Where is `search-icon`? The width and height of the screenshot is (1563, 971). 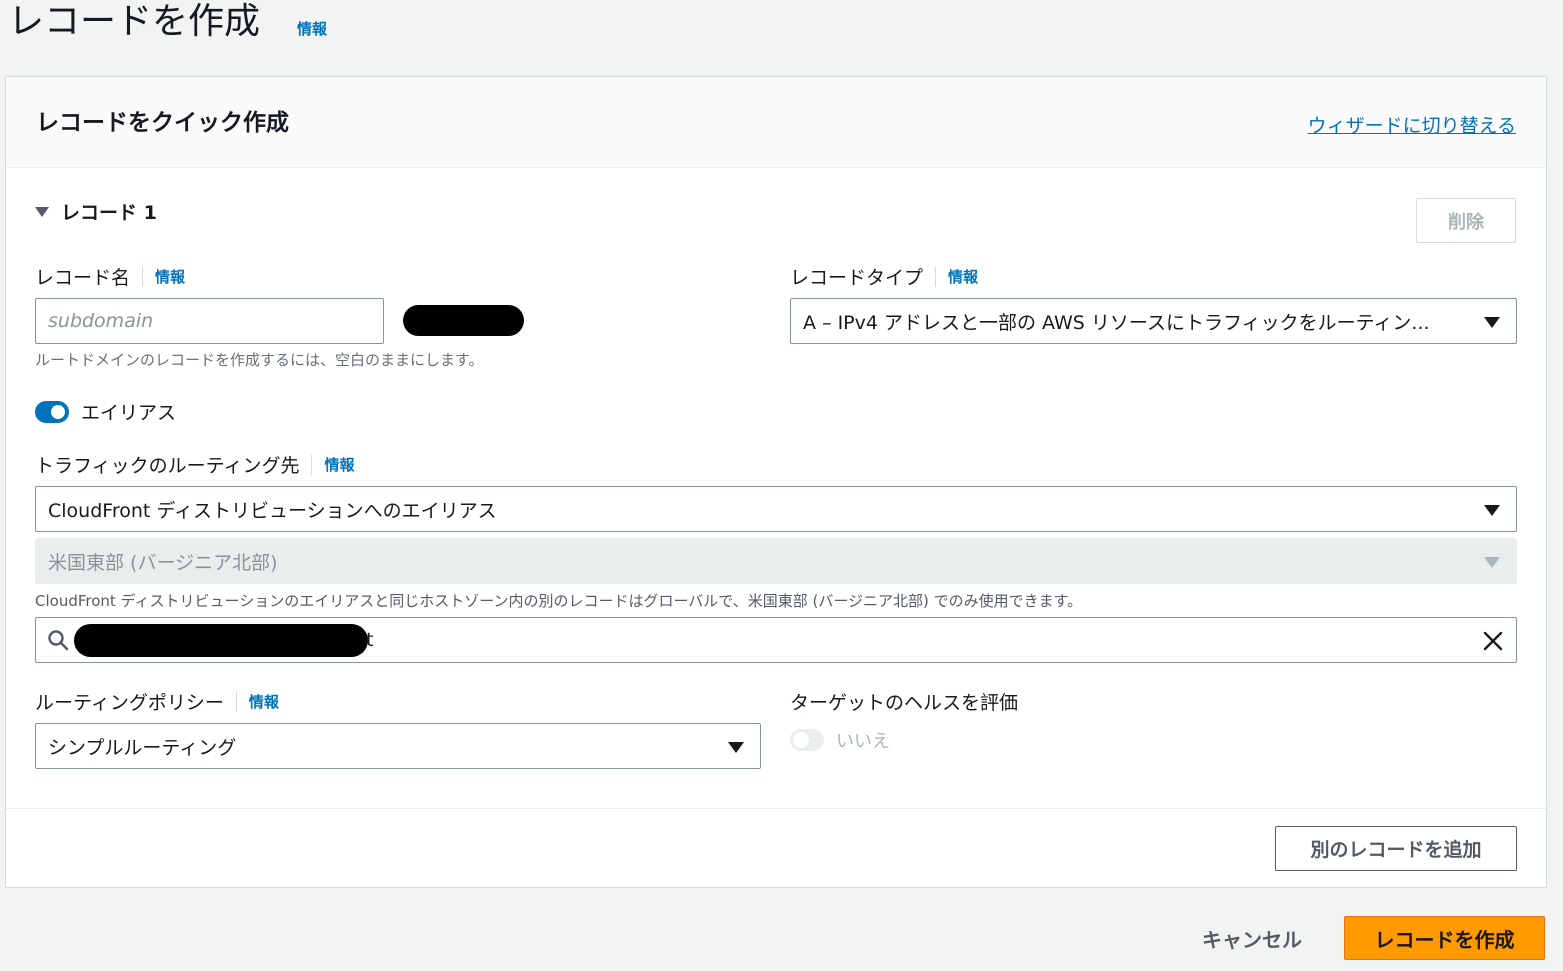 search-icon is located at coordinates (58, 640).